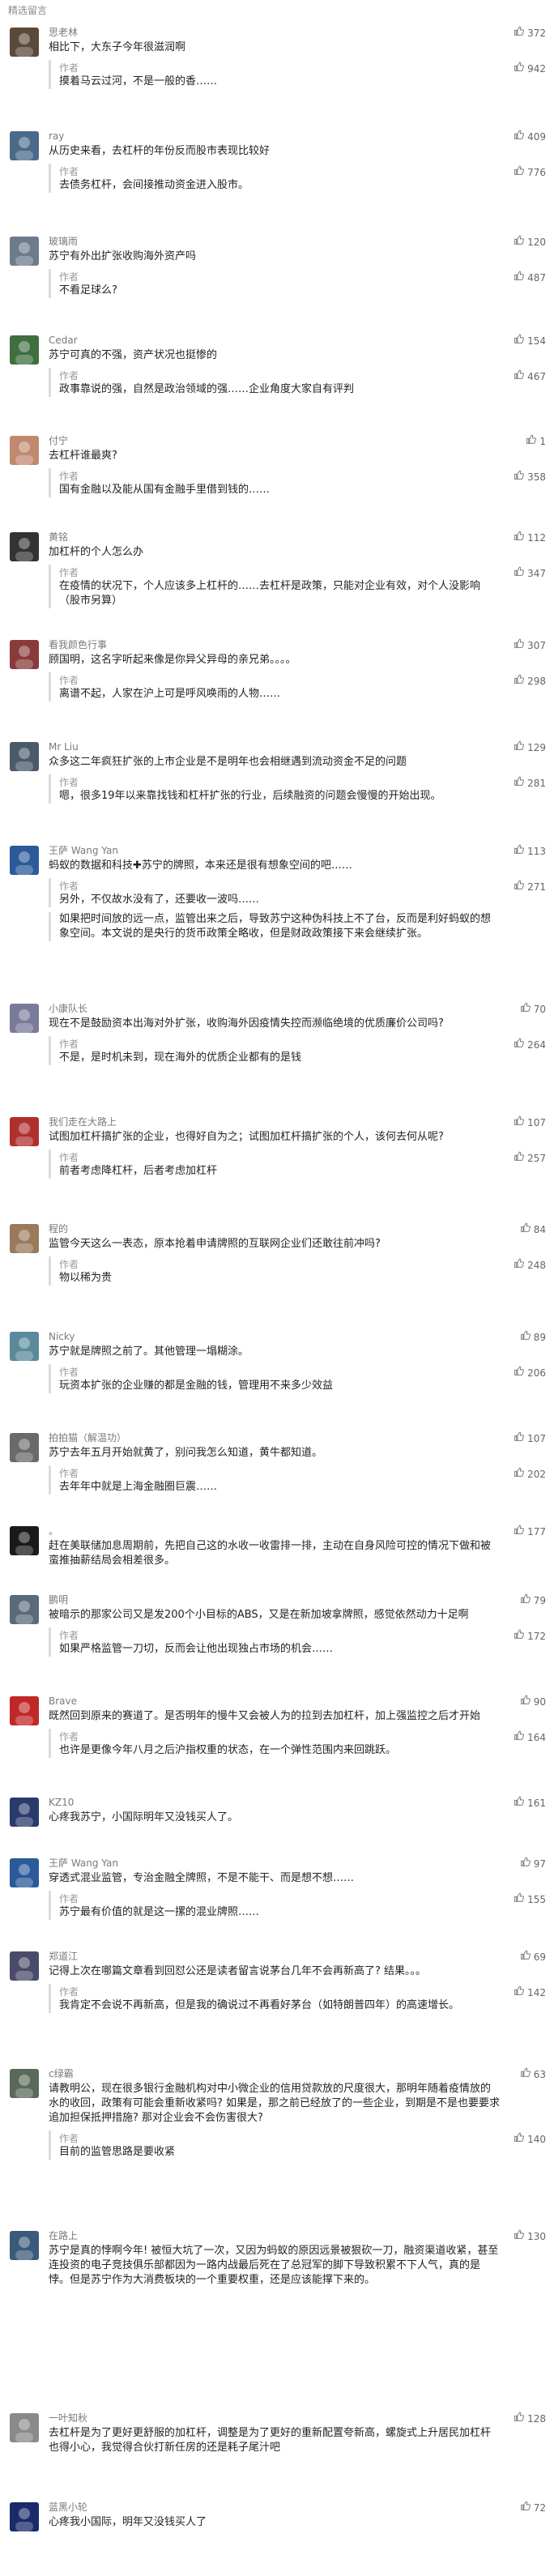 The height and width of the screenshot is (2576, 554). Describe the element at coordinates (530, 341) in the screenshot. I see `like-button: 154` at that location.